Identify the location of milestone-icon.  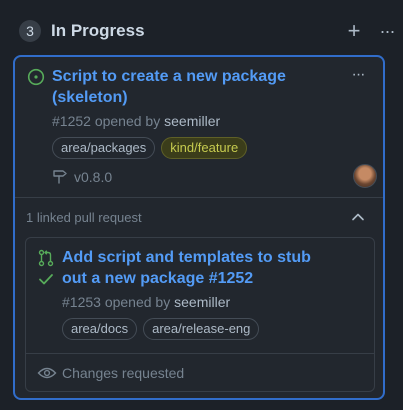
(60, 178).